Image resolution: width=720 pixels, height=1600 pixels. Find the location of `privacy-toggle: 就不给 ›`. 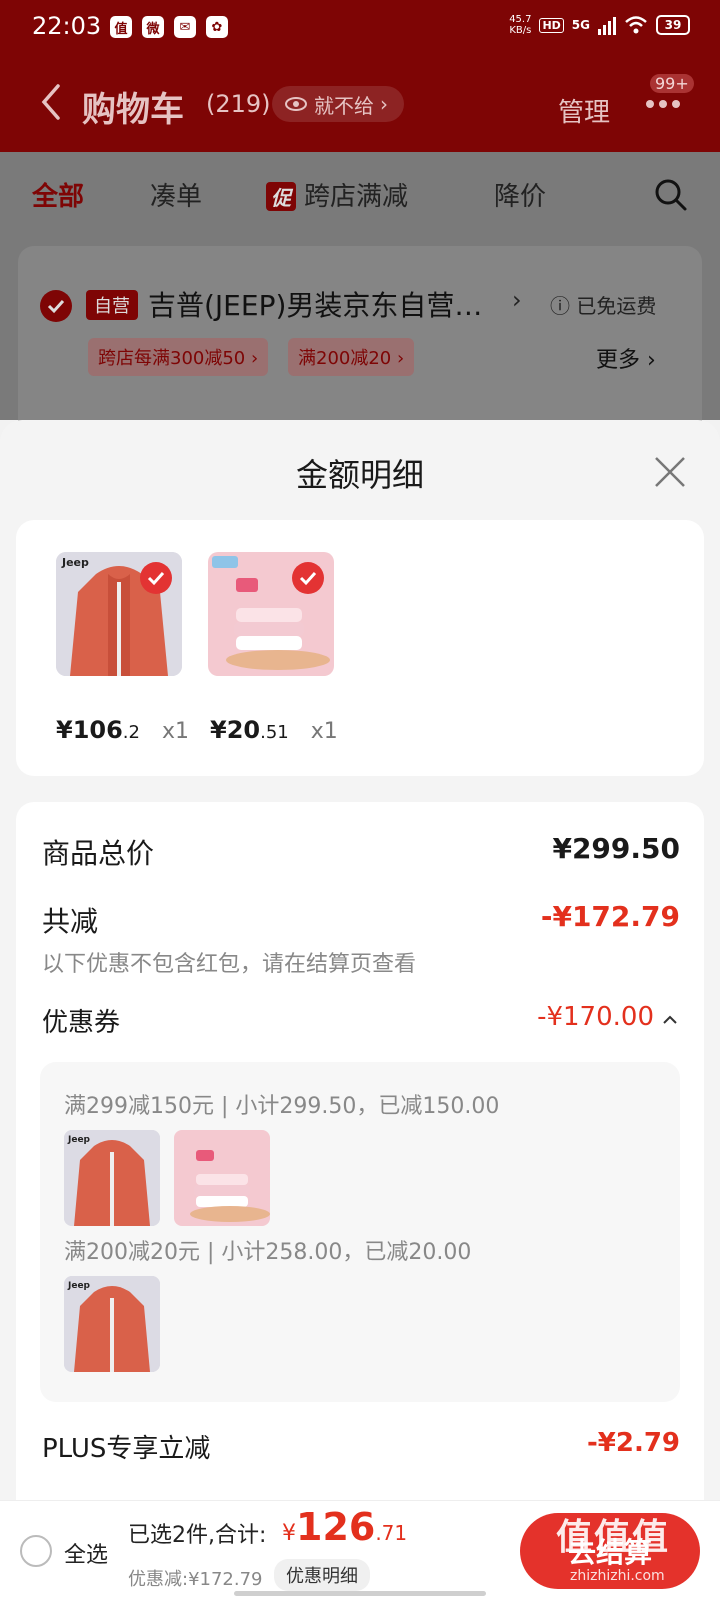

privacy-toggle: 就不给 › is located at coordinates (338, 104).